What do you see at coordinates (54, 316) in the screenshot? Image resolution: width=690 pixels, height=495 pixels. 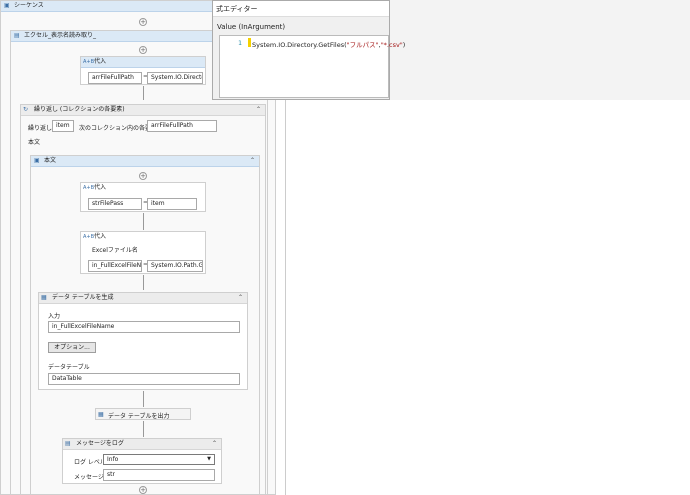 I see `input-label: 入力` at bounding box center [54, 316].